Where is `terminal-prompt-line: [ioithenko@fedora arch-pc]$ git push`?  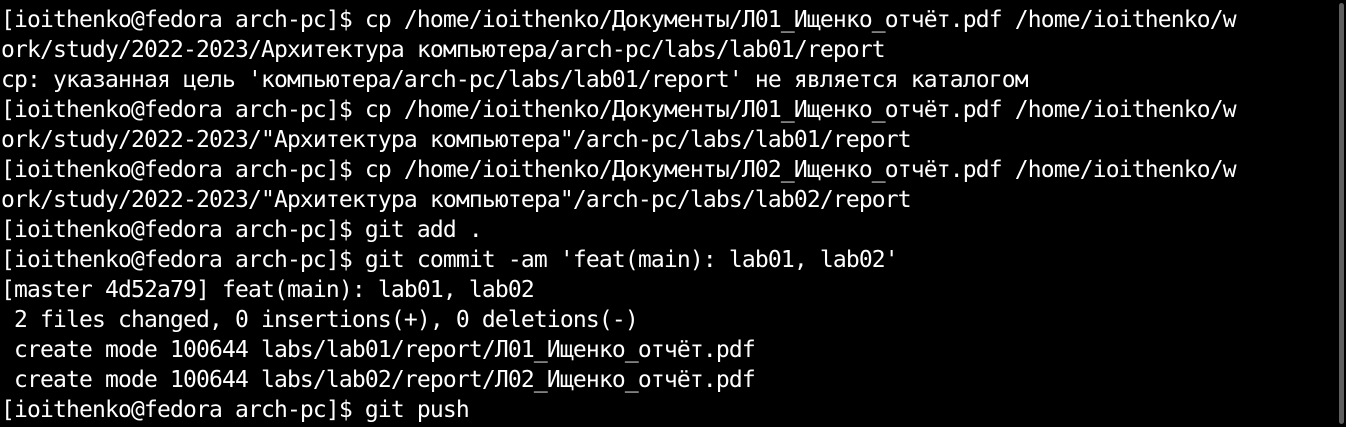
terminal-prompt-line: [ioithenko@fedora arch-pc]$ git push is located at coordinates (669, 410).